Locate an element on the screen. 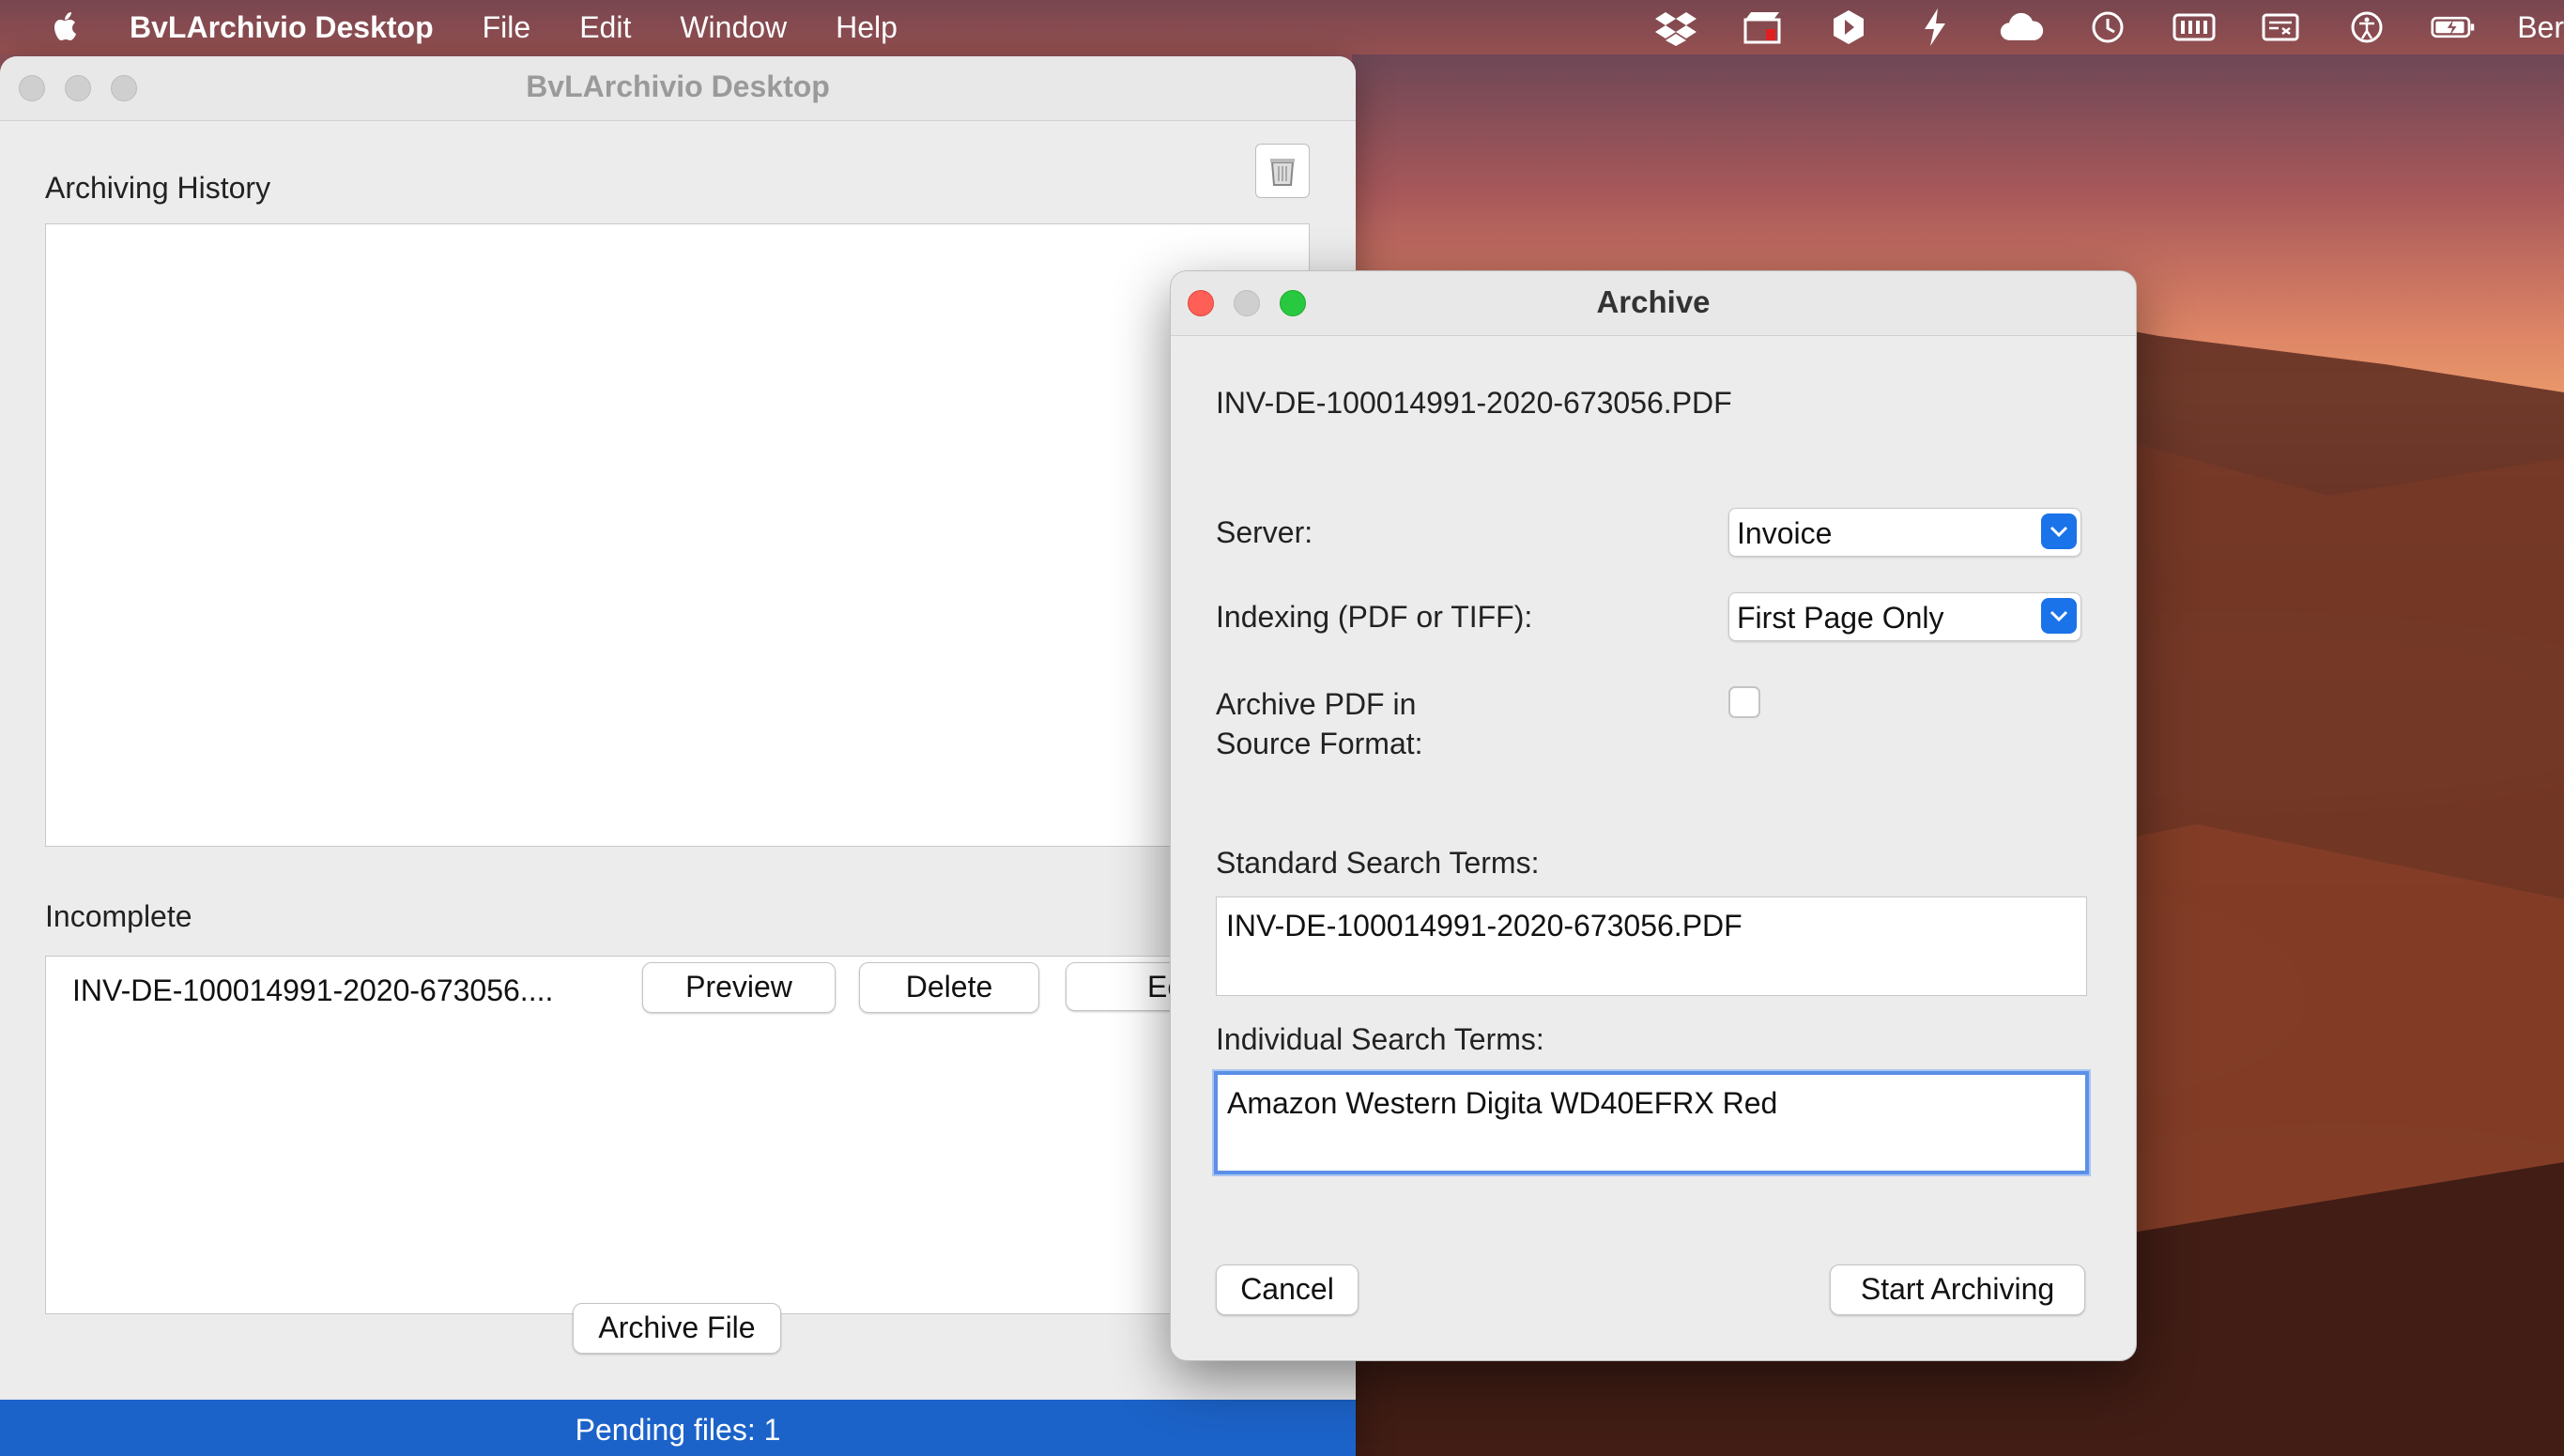 This screenshot has height=1456, width=2564. accessibility-icon is located at coordinates (2367, 27).